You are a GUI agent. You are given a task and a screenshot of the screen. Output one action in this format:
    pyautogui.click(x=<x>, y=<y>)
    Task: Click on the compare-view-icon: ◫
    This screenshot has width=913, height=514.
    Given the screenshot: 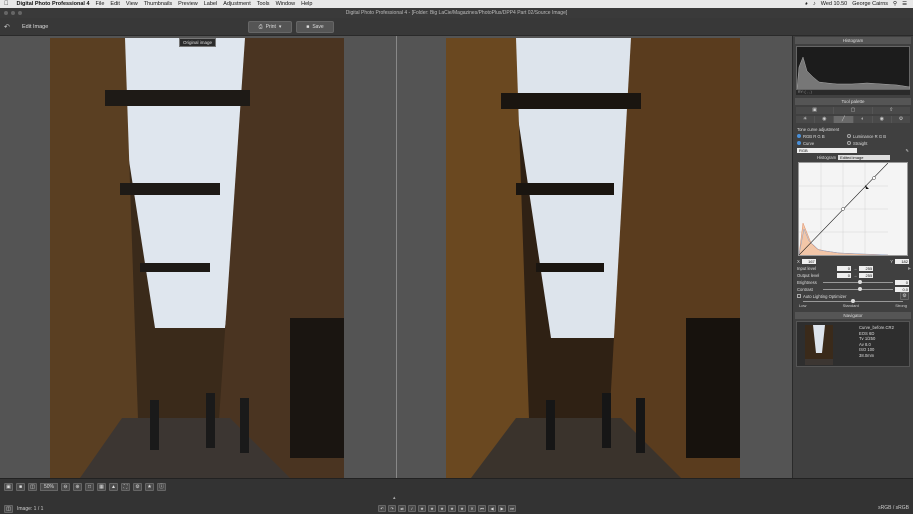 What is the action you would take?
    pyautogui.click(x=32, y=487)
    